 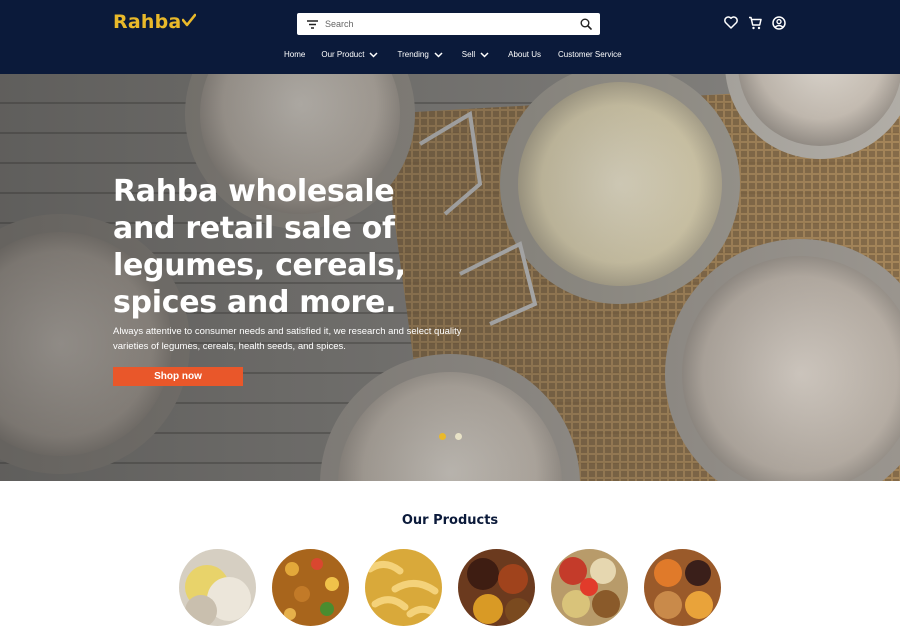 I want to click on section-title: Our Products, so click(x=450, y=520).